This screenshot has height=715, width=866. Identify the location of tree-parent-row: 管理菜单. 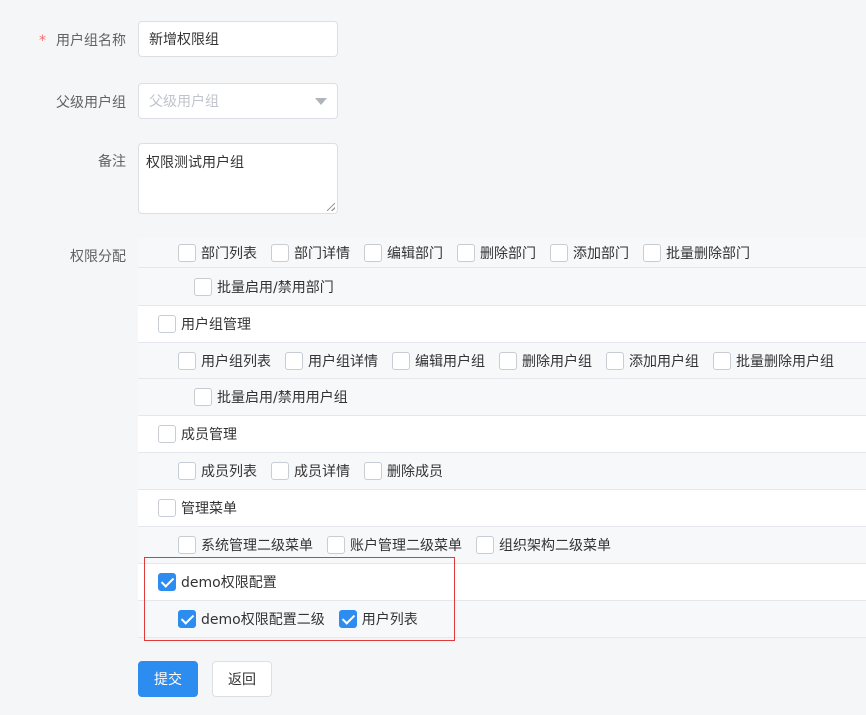
(502, 508).